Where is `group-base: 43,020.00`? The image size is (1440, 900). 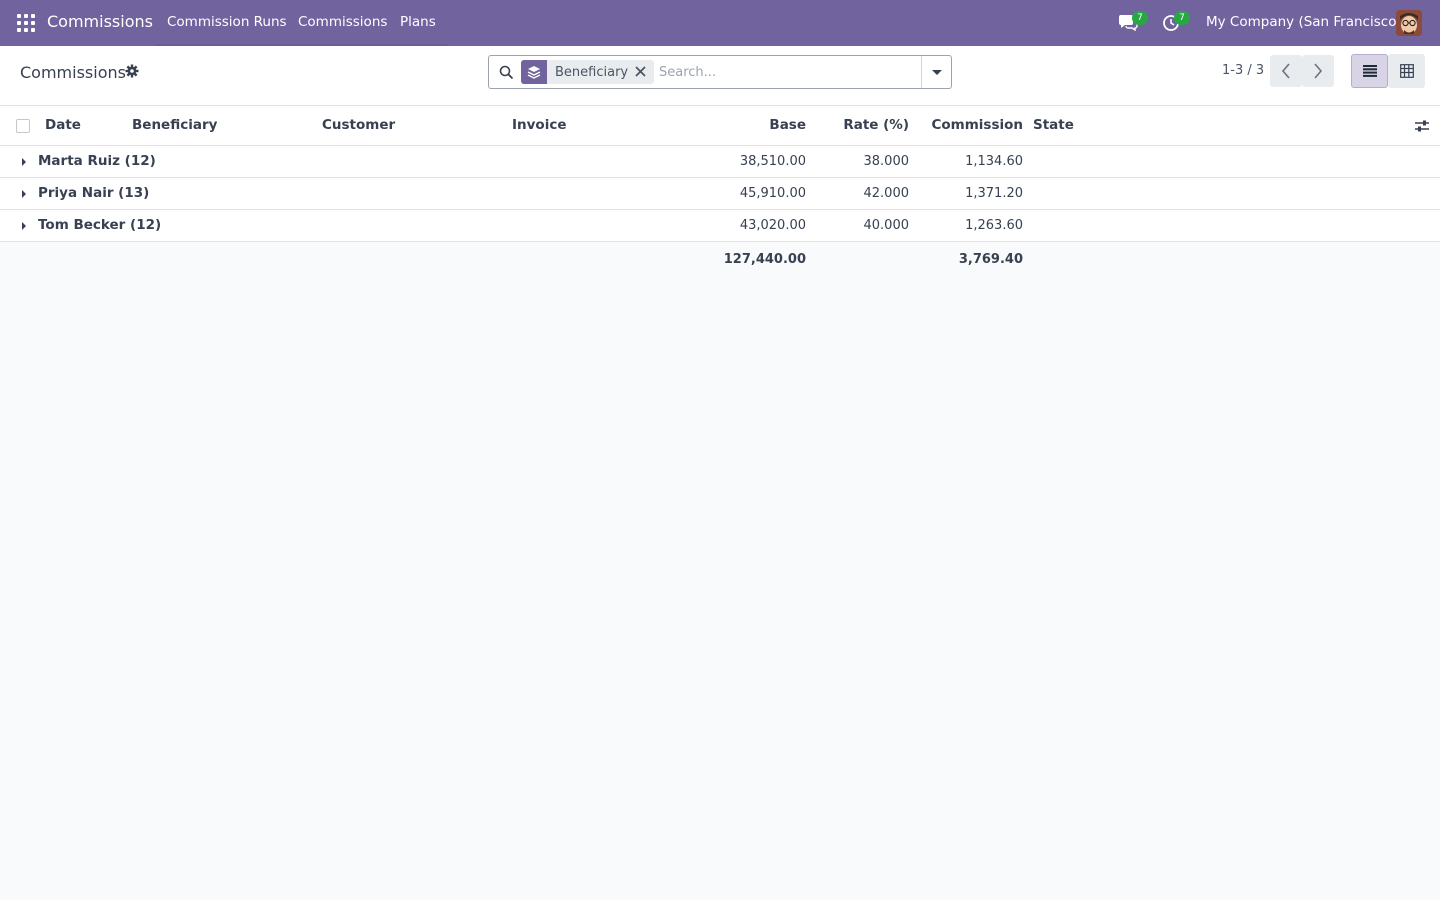 group-base: 43,020.00 is located at coordinates (772, 225).